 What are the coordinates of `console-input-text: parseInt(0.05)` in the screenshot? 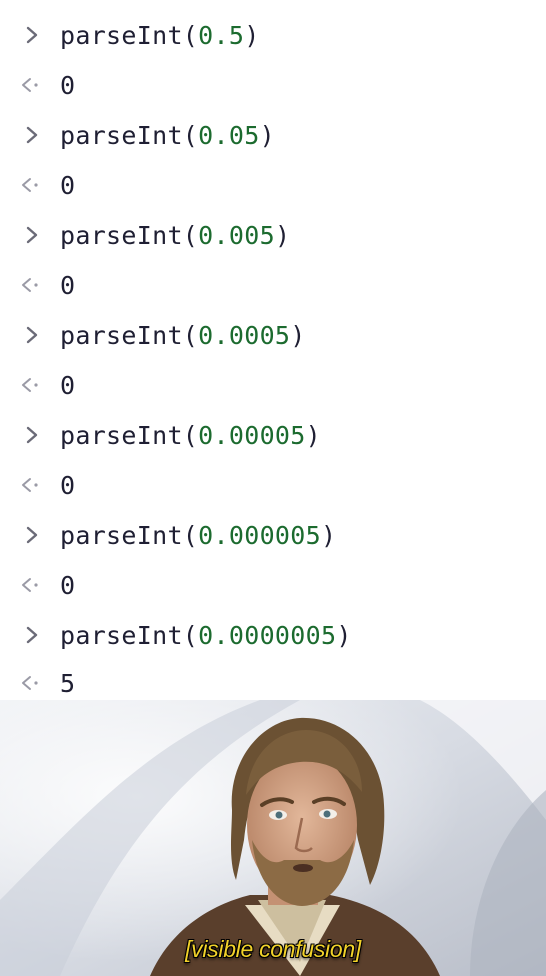 It's located at (167, 135).